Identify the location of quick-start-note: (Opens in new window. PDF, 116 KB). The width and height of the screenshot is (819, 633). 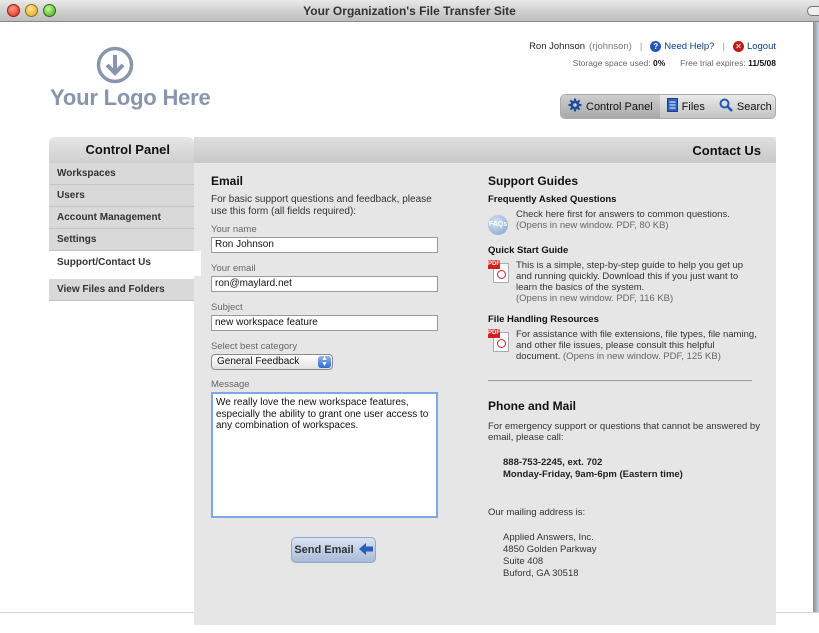
(595, 298).